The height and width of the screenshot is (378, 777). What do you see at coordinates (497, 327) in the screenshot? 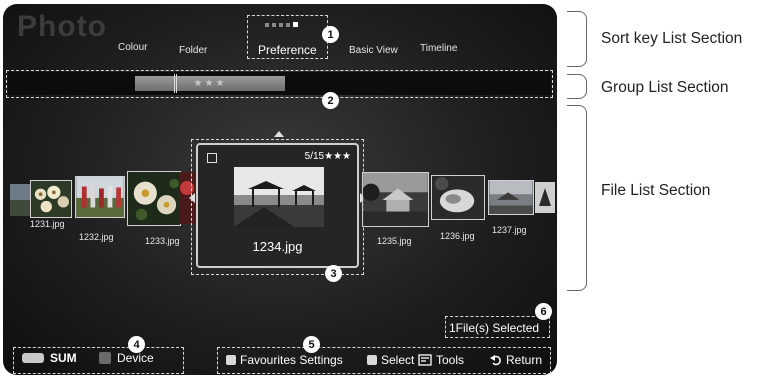
I see `selected-count-frame` at bounding box center [497, 327].